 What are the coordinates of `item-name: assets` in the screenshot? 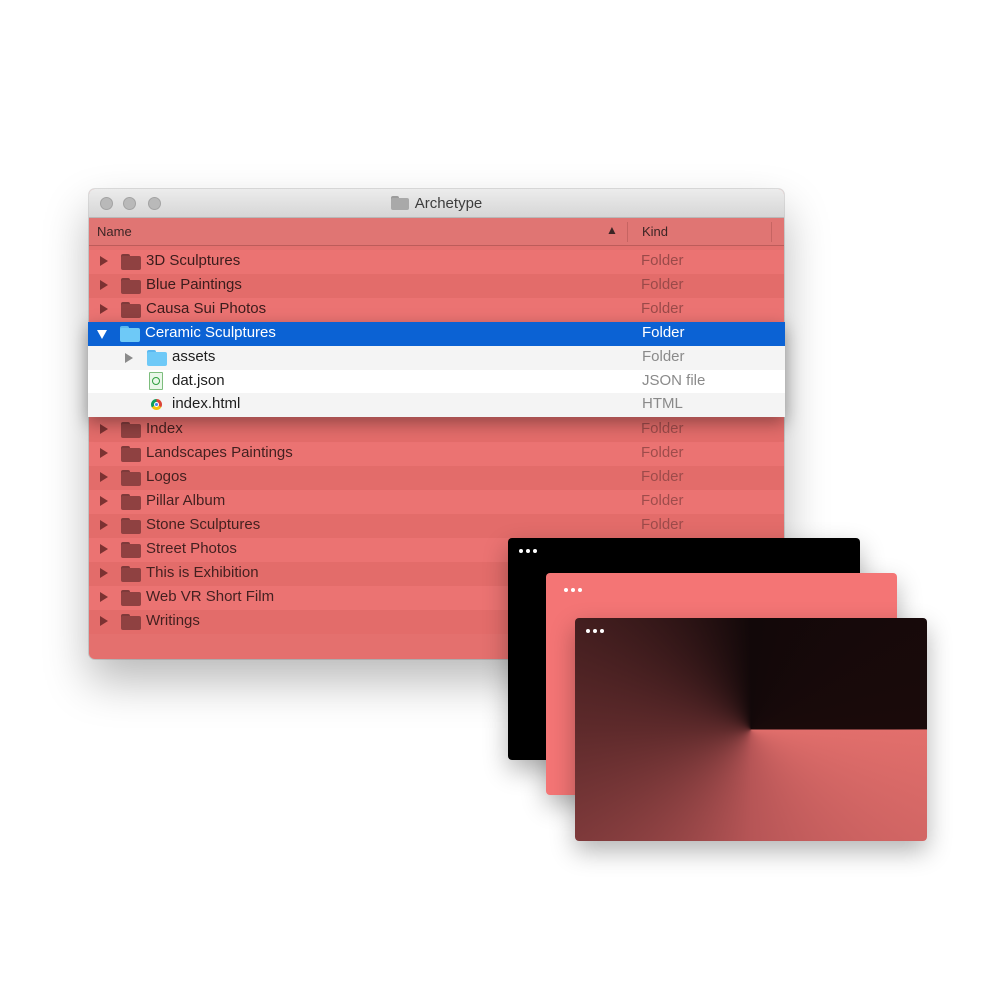 It's located at (194, 356).